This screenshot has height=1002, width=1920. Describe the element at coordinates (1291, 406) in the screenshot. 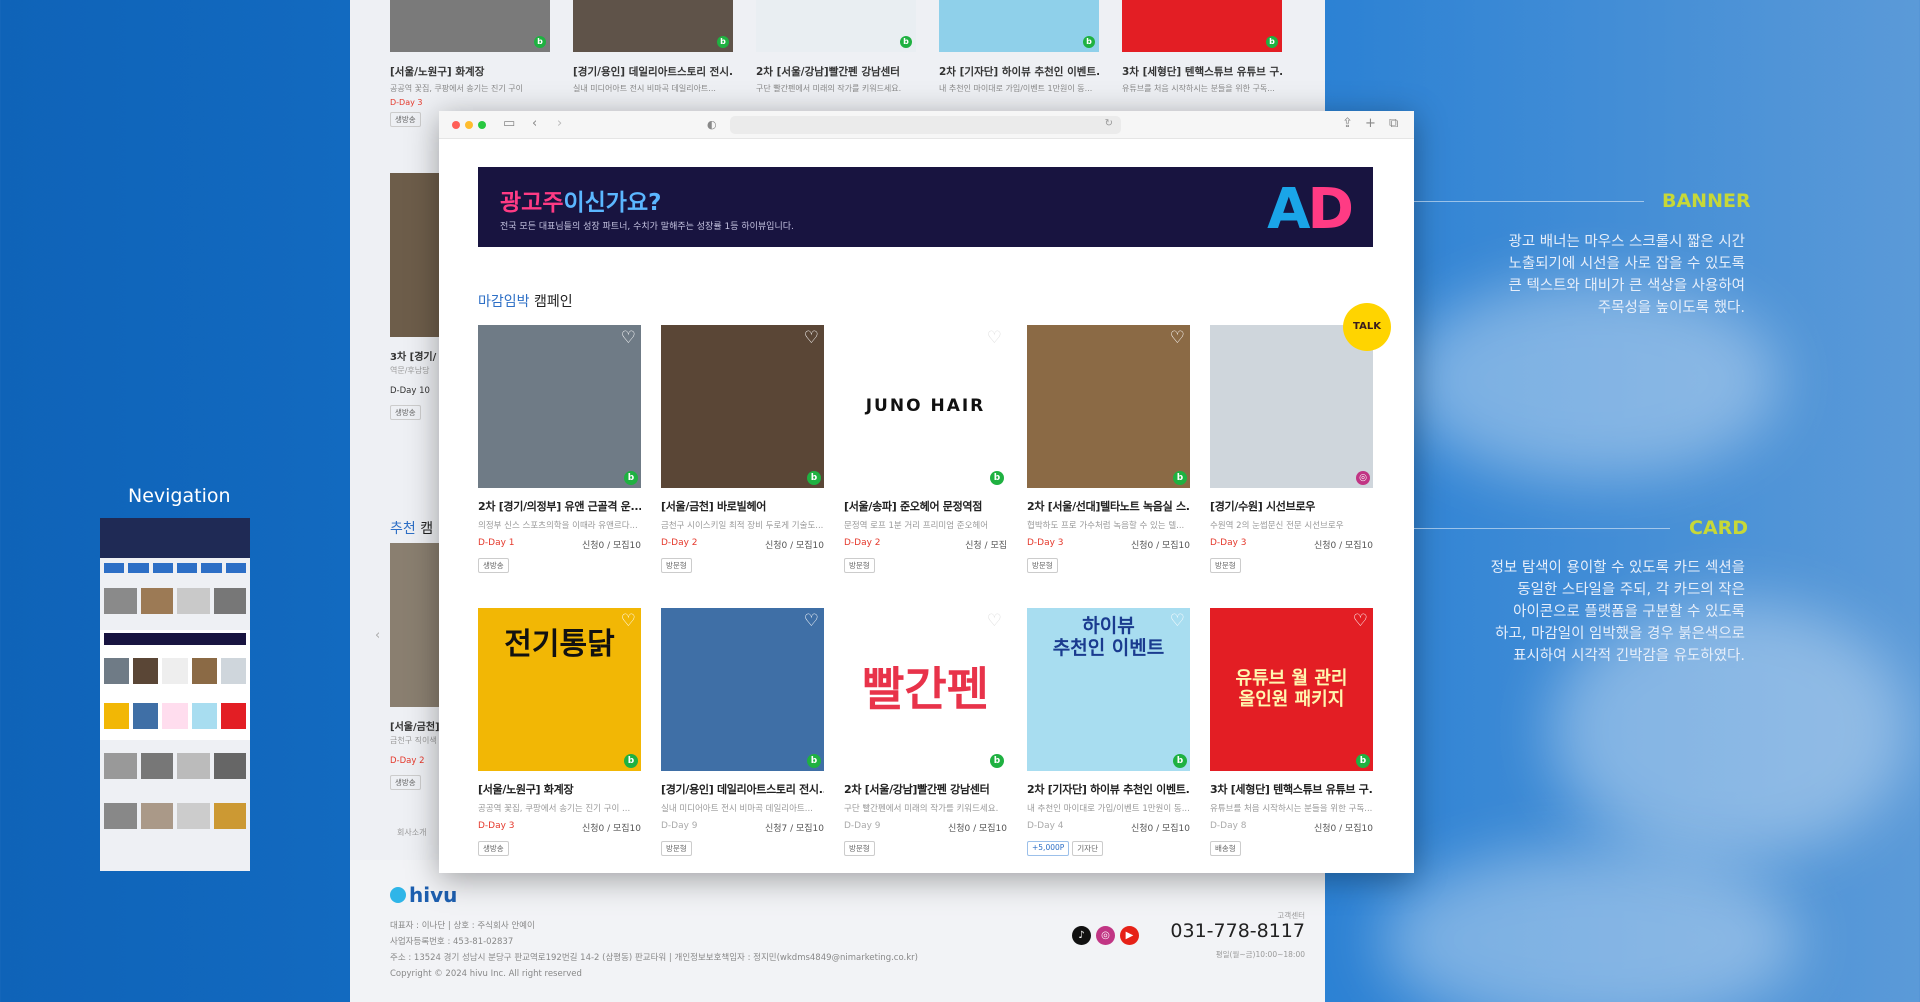

I see `campaign-image: ♡◎` at that location.